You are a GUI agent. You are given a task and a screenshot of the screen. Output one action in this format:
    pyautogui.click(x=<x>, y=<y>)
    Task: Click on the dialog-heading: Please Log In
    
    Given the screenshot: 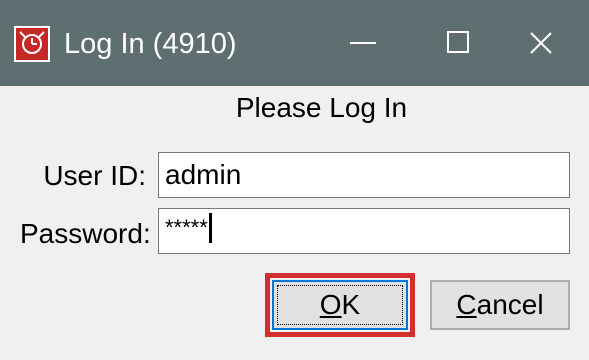 What is the action you would take?
    pyautogui.click(x=321, y=107)
    